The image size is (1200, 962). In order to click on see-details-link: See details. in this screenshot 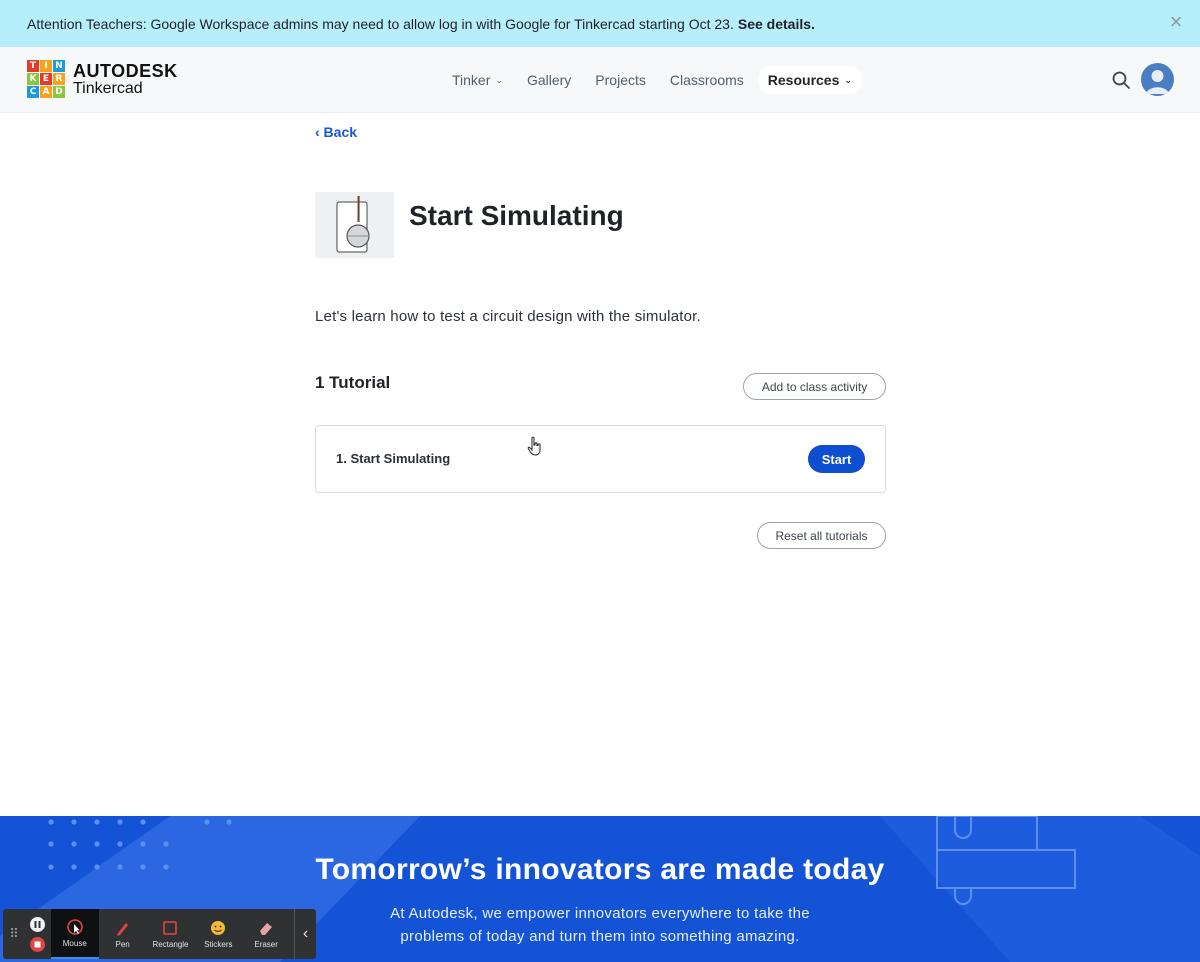, I will do `click(776, 24)`.